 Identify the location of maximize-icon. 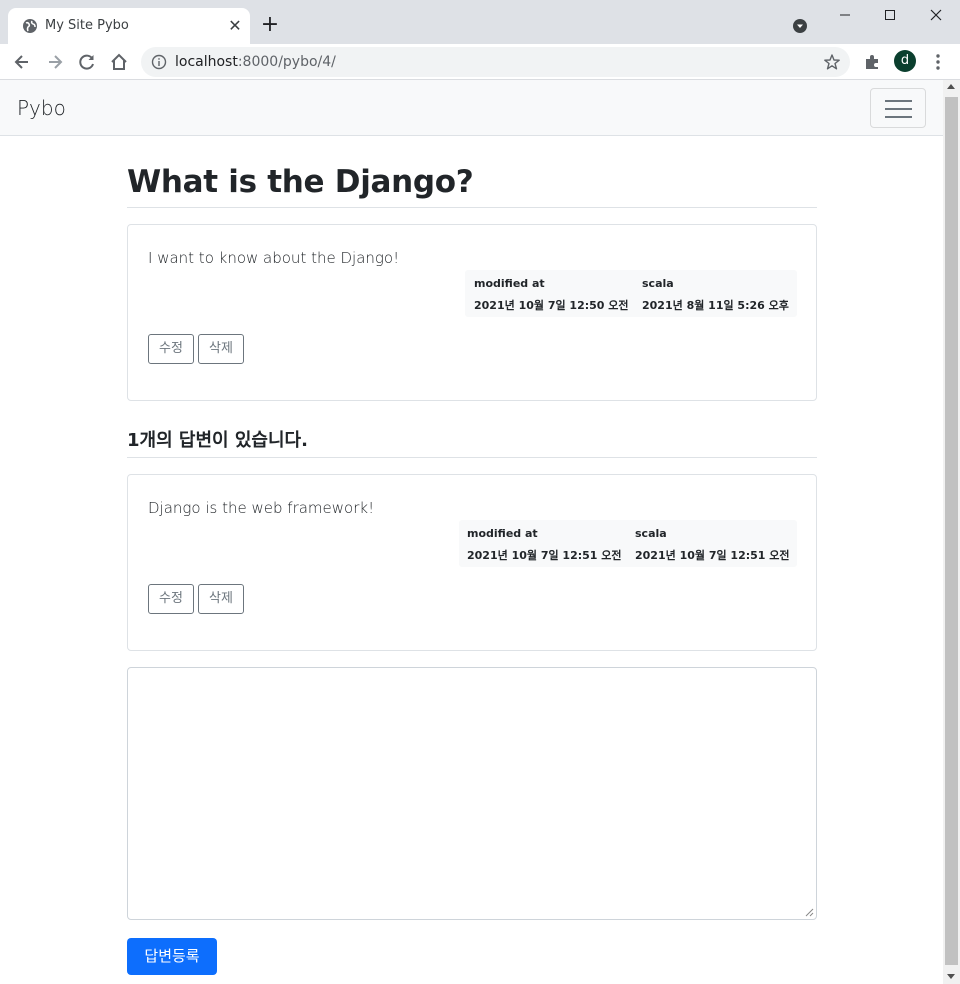
(890, 15).